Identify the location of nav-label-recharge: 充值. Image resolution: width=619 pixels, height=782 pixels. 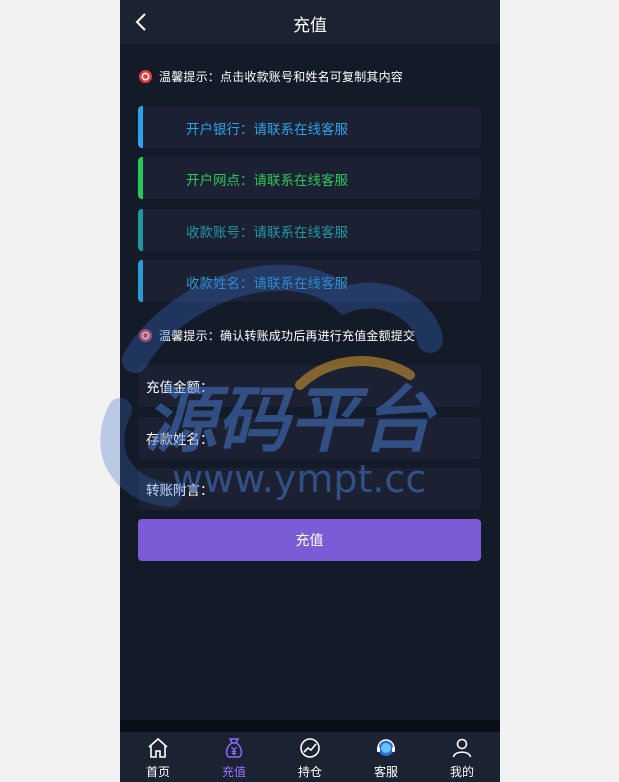
(233, 772).